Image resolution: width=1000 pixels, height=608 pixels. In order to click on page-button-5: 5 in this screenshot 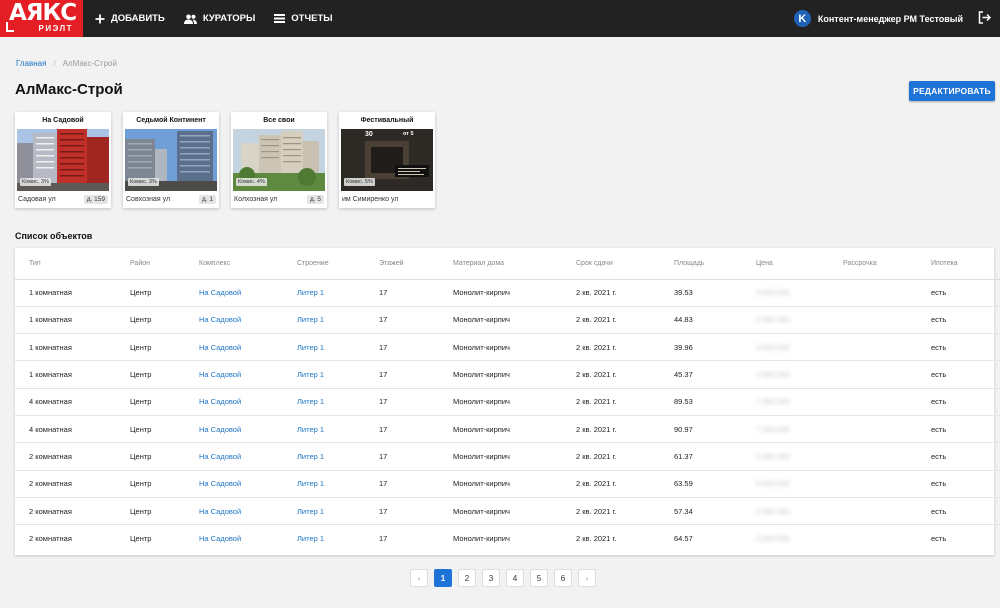, I will do `click(539, 578)`.